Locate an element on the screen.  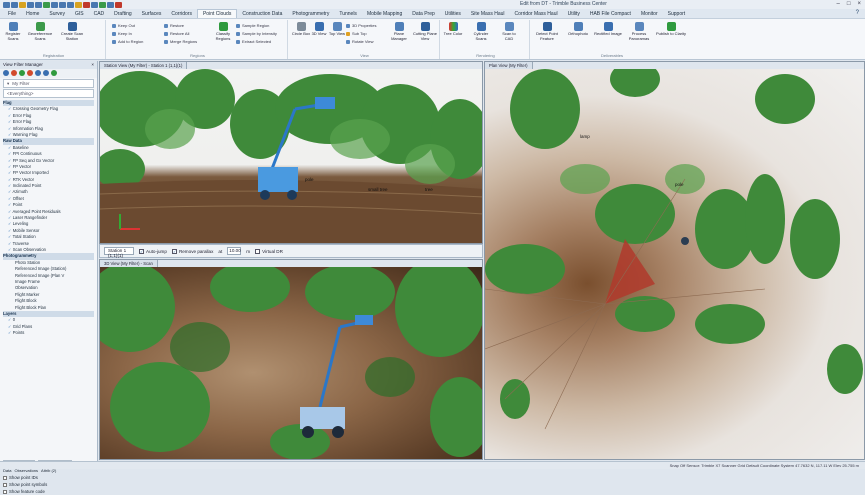
plan-pole-annotation: pole is located at coordinates (679, 184).